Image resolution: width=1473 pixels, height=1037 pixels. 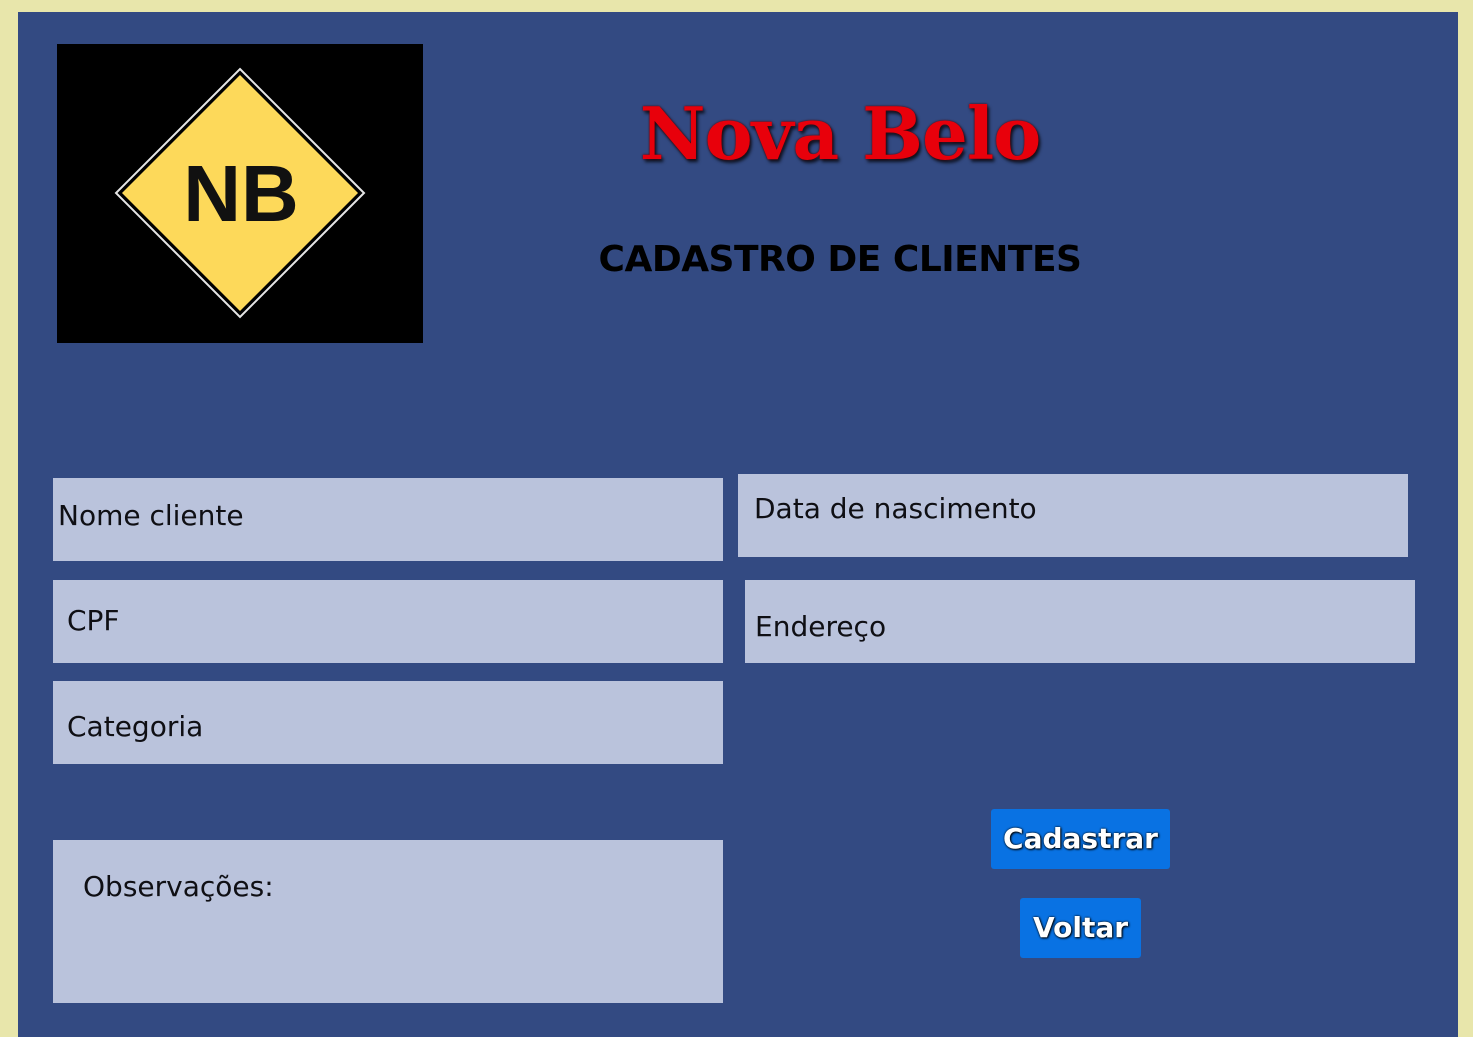 What do you see at coordinates (840, 133) in the screenshot?
I see `brand-title: Nova Belo` at bounding box center [840, 133].